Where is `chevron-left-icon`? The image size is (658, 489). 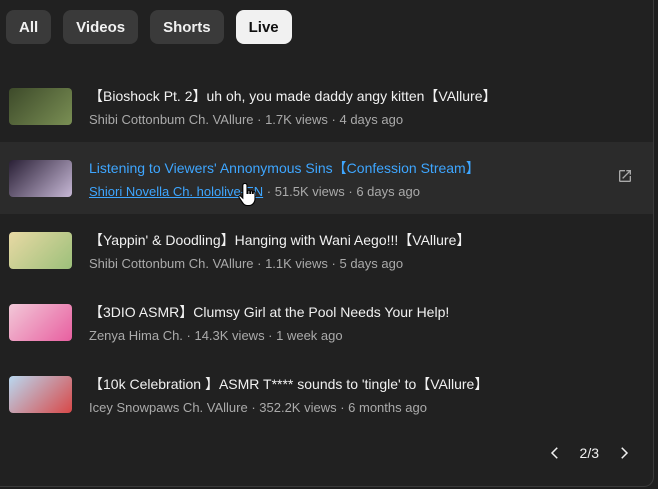
chevron-left-icon is located at coordinates (555, 453).